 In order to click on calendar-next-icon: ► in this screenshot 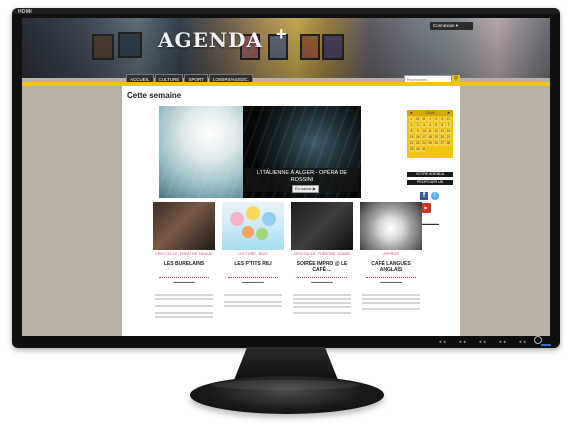, I will do `click(449, 113)`.